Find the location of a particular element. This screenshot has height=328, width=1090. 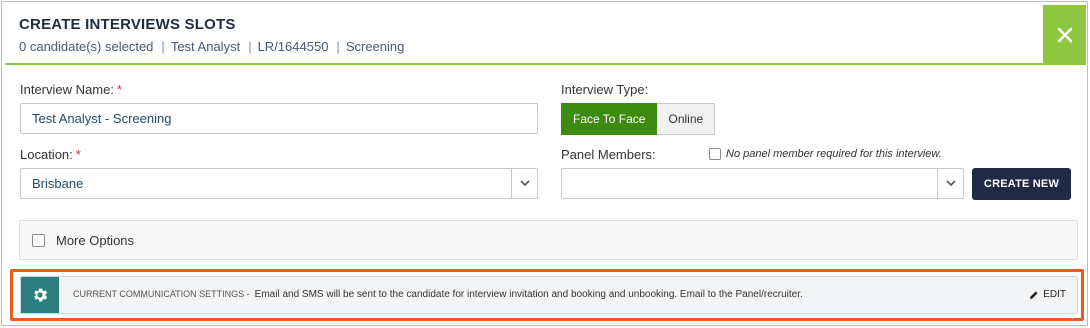

communication-settings-key: CURRENT COMMUNICATION SETTINGS - is located at coordinates (161, 294).